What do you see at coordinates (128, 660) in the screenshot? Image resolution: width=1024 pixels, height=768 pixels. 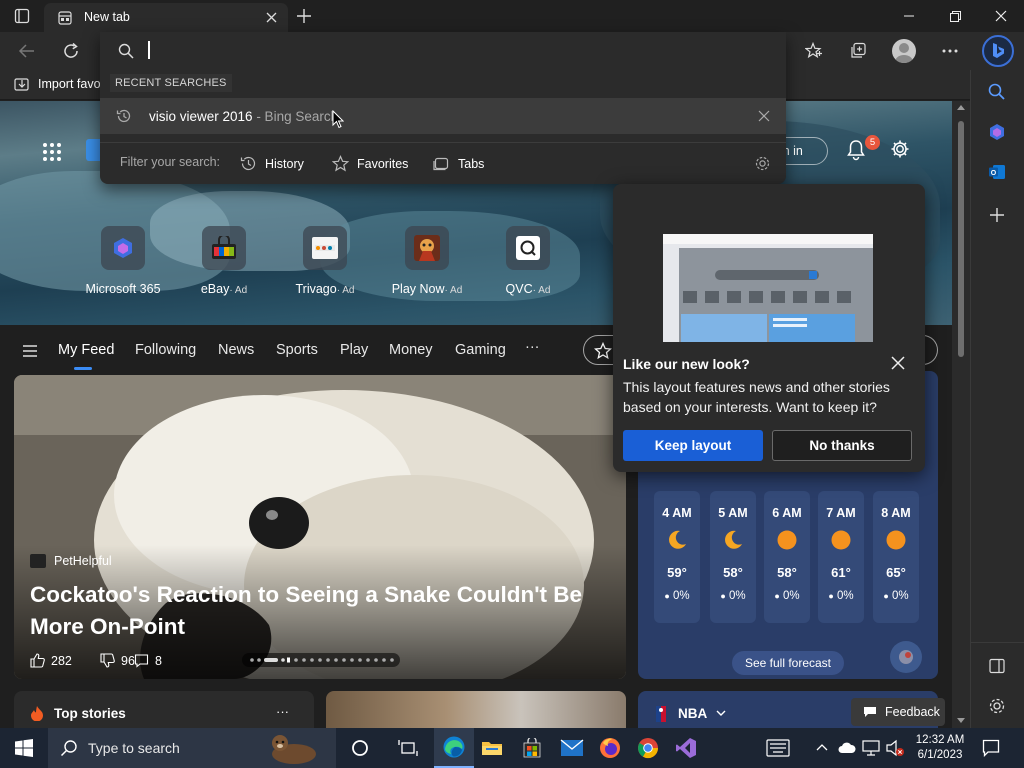 I see `dislike-count: 96` at bounding box center [128, 660].